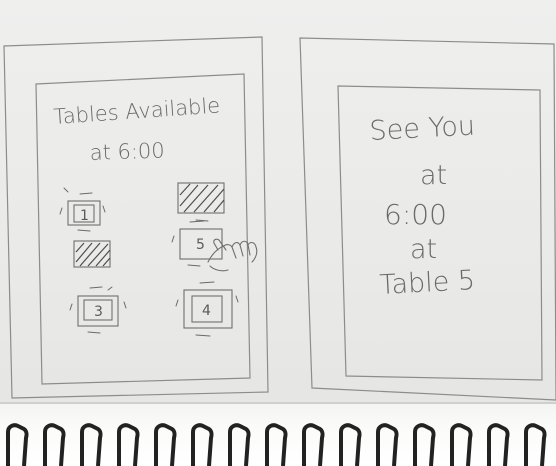 This screenshot has width=556, height=466. What do you see at coordinates (200, 245) in the screenshot?
I see `table-5-label: 5` at bounding box center [200, 245].